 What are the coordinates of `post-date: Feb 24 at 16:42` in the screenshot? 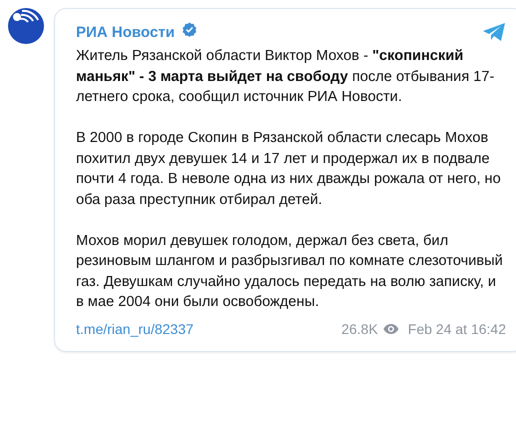 It's located at (457, 328).